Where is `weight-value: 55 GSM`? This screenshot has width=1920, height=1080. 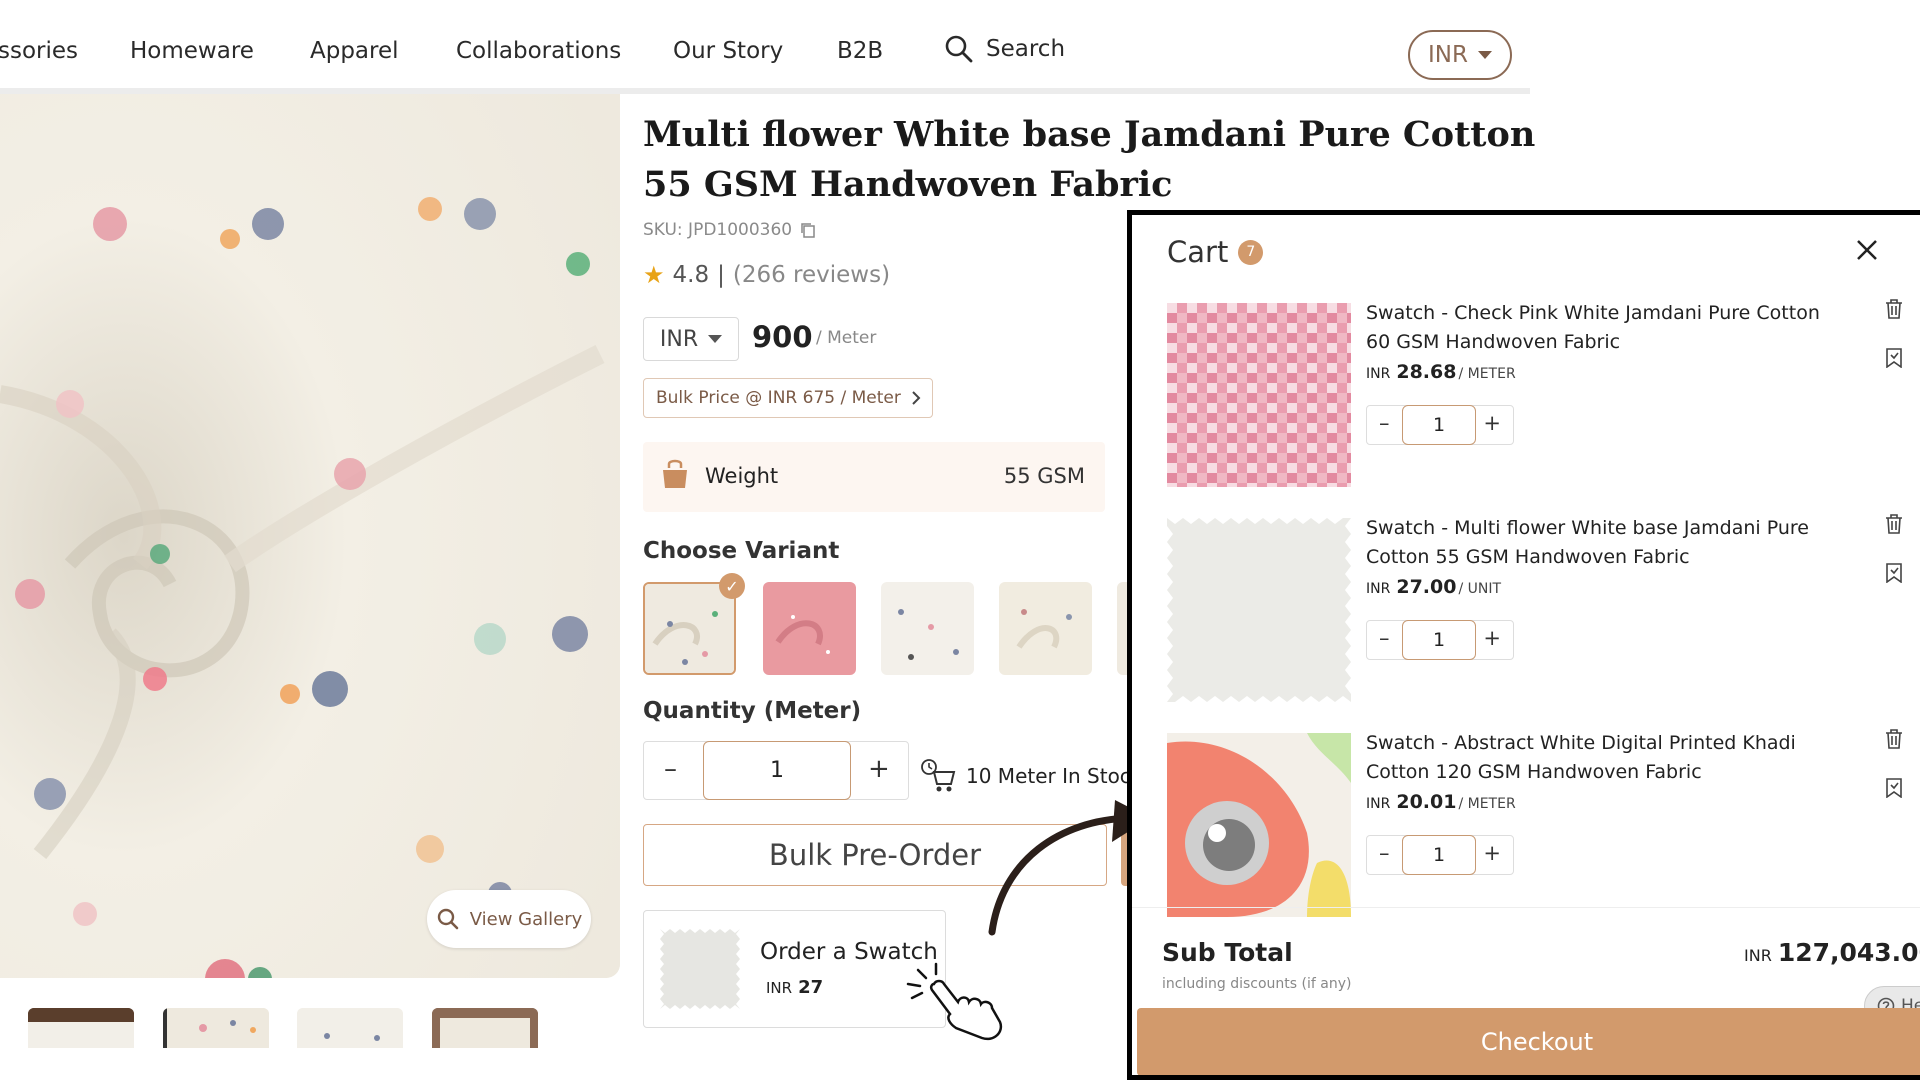 weight-value: 55 GSM is located at coordinates (1044, 476).